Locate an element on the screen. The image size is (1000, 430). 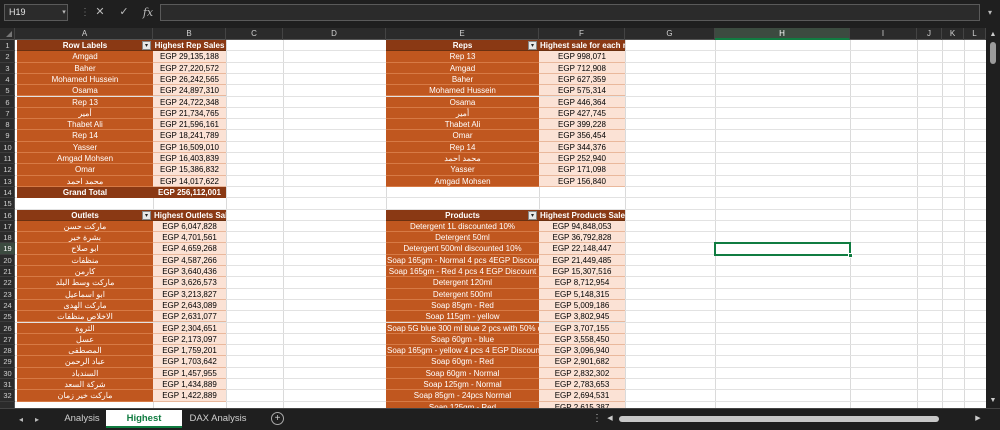
vertical-scroll-thumb is located at coordinates (993, 53).